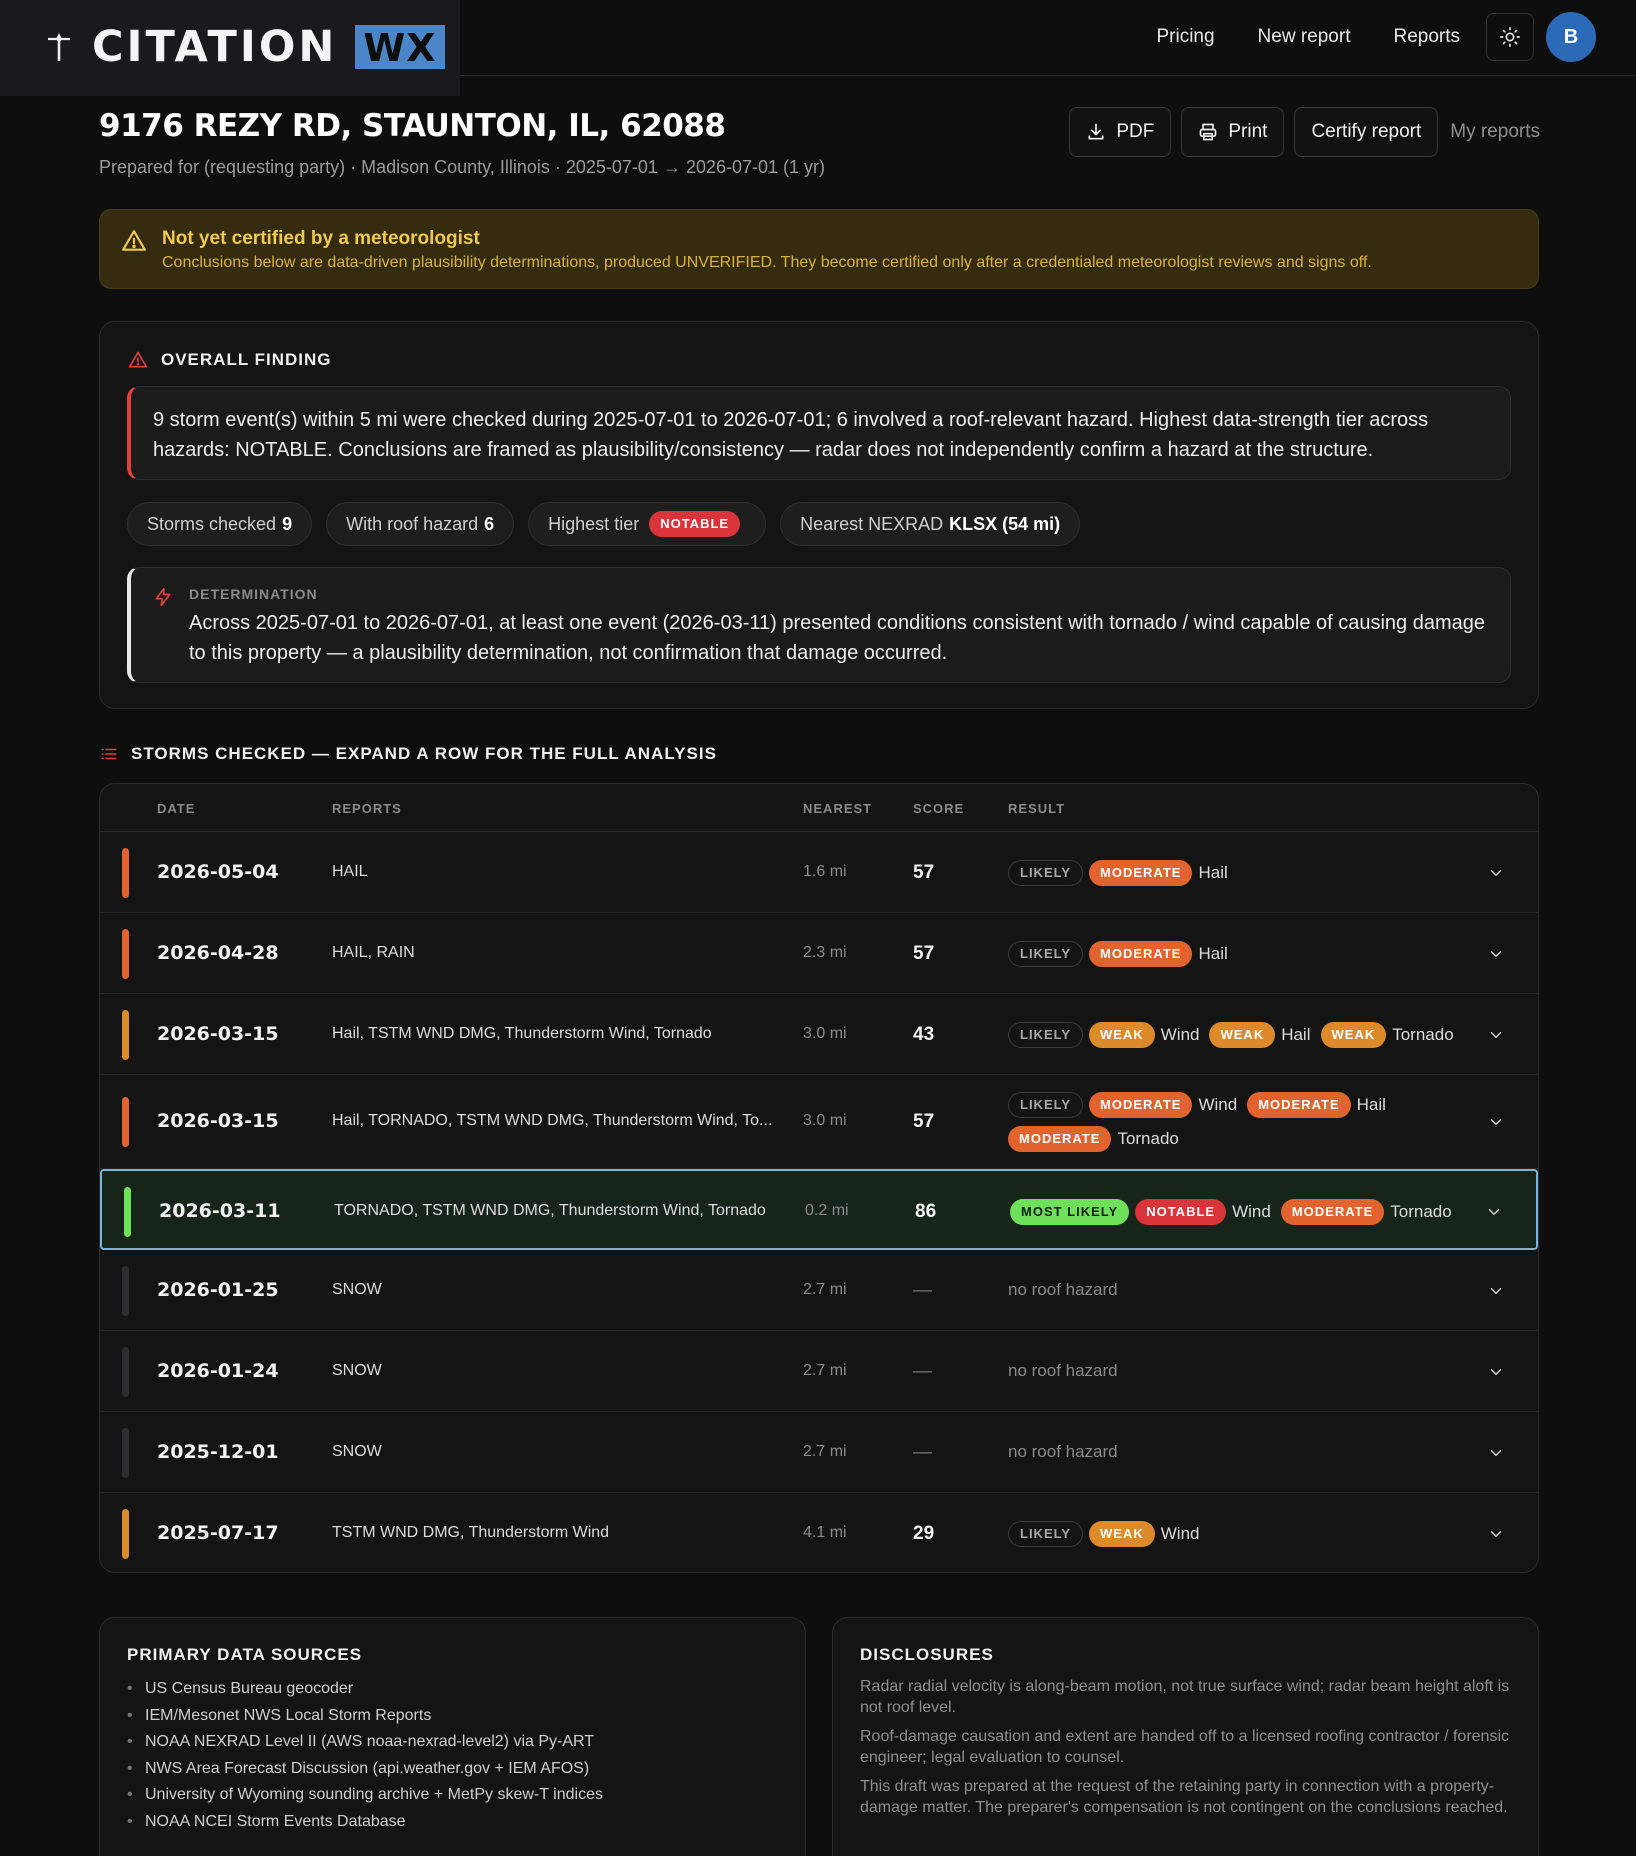 The height and width of the screenshot is (1856, 1636). I want to click on list-item: NOAA NCEI Storm Events Database, so click(365, 1822).